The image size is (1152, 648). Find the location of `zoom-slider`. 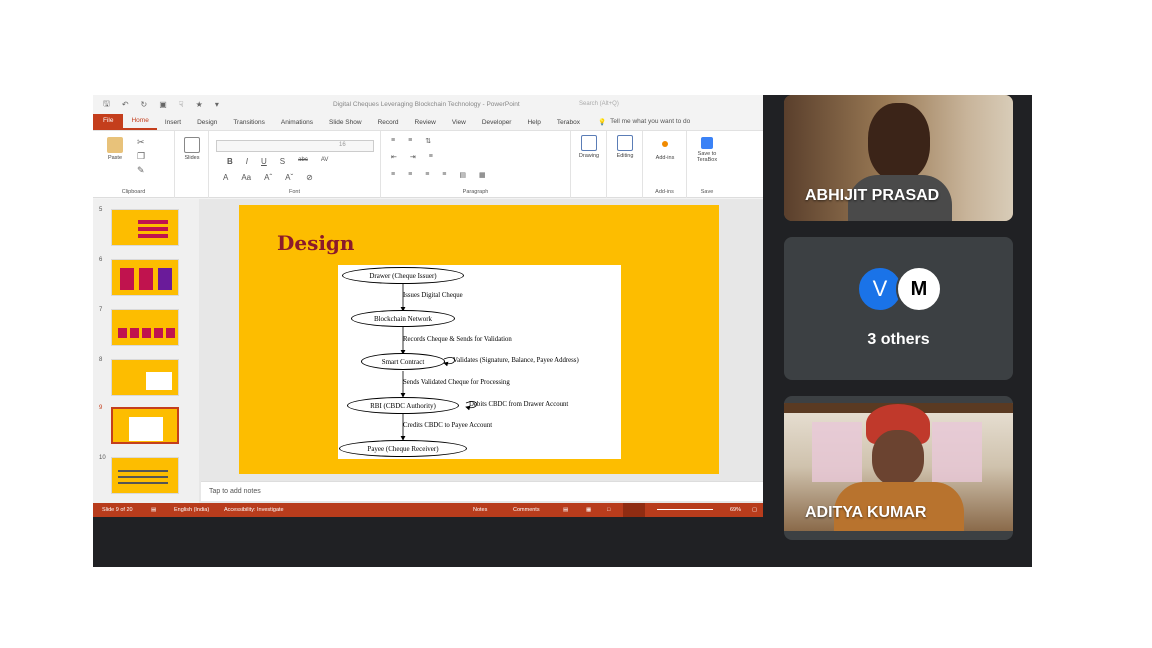

zoom-slider is located at coordinates (685, 509).